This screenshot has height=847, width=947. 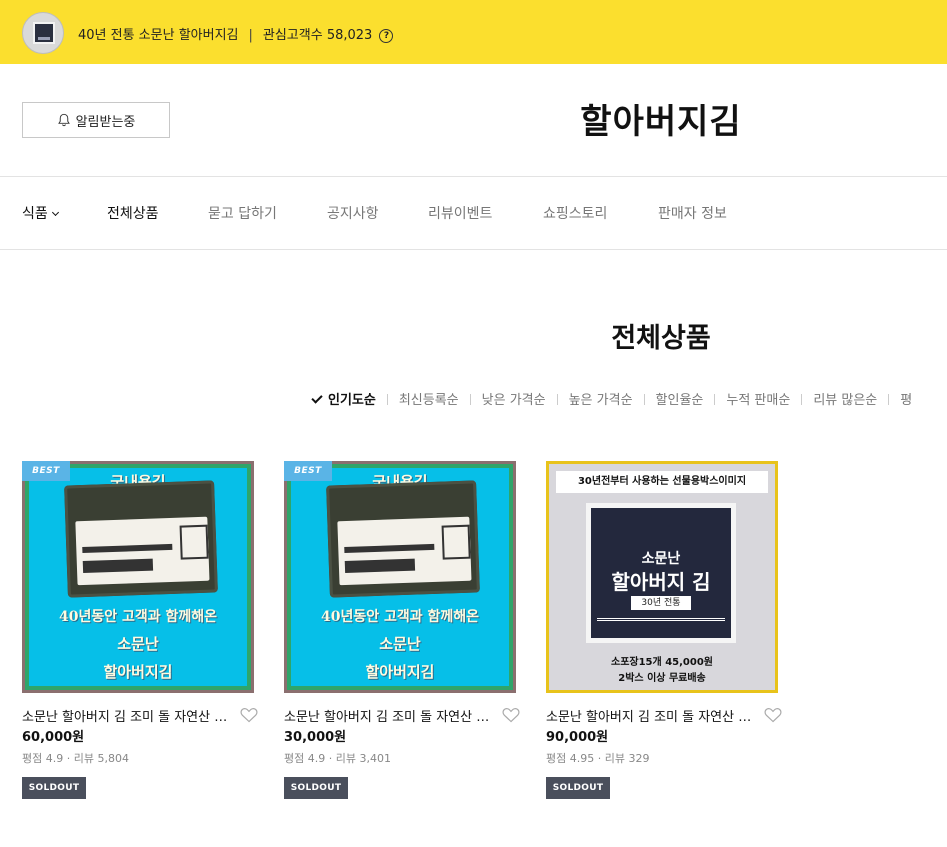 What do you see at coordinates (429, 398) in the screenshot?
I see `sort-newest: 최신등록순` at bounding box center [429, 398].